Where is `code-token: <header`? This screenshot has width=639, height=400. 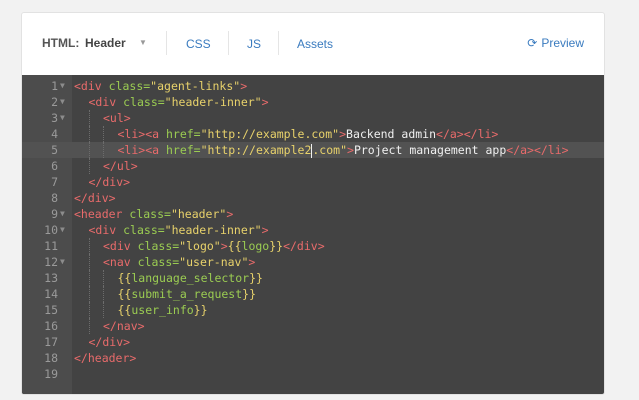 code-token: <header is located at coordinates (98, 214).